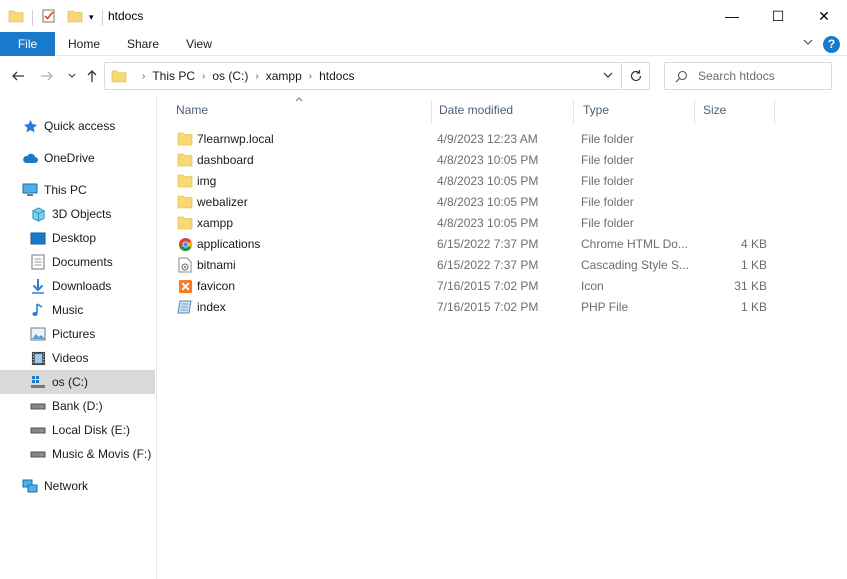 The height and width of the screenshot is (579, 847). I want to click on column-header-date-modified: Date modified, so click(501, 112).